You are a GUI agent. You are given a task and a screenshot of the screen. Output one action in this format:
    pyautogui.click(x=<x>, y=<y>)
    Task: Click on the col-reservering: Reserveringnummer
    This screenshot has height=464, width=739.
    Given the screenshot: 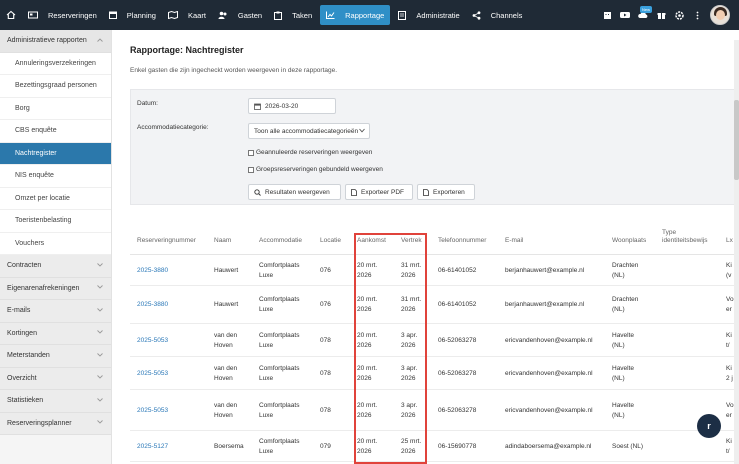 What is the action you would take?
    pyautogui.click(x=166, y=241)
    